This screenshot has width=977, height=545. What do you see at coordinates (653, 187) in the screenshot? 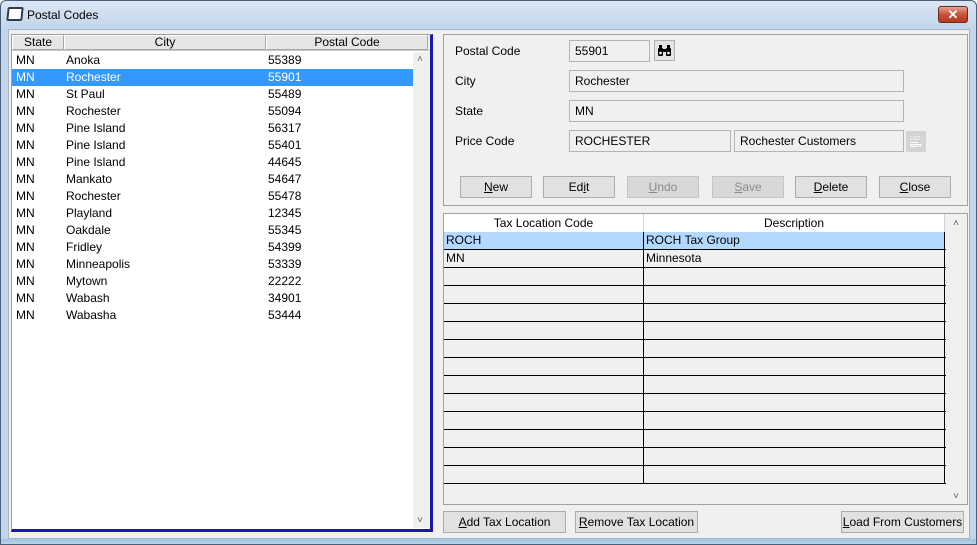
I see `undo-button-mnemonic: U` at bounding box center [653, 187].